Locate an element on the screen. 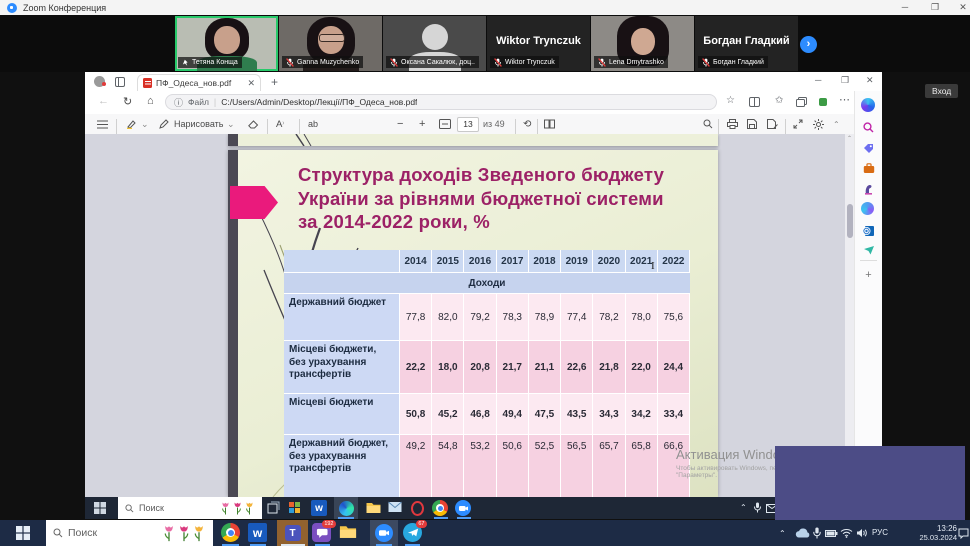 The image size is (970, 546). muted-mic-icon is located at coordinates (498, 62).